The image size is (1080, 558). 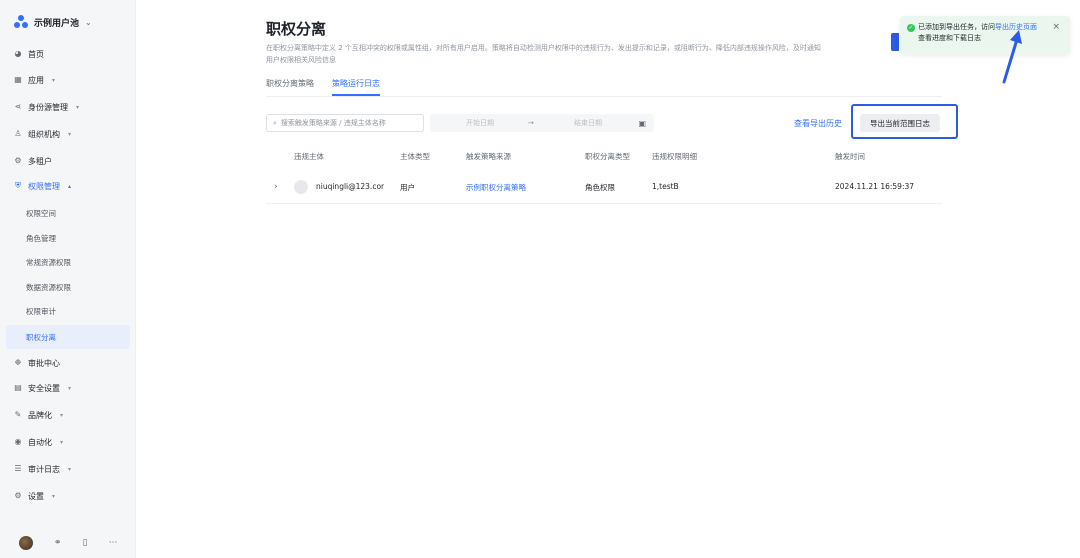 What do you see at coordinates (415, 156) in the screenshot?
I see `col-subject-type: 主体类型` at bounding box center [415, 156].